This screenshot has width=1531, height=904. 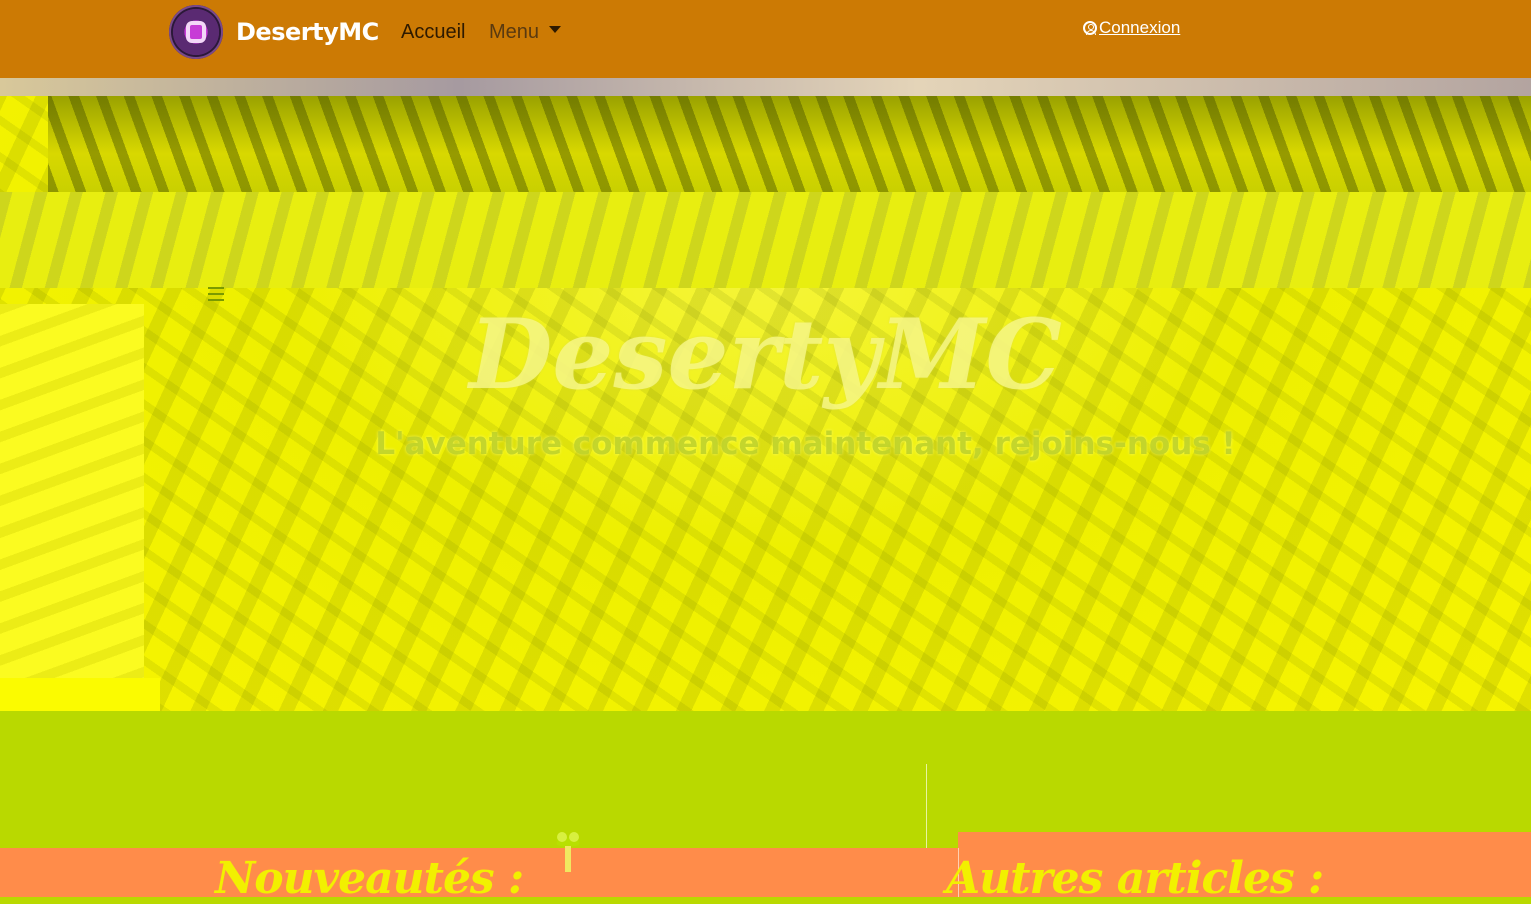 What do you see at coordinates (369, 878) in the screenshot?
I see `news-section-title: Nouveautés :` at bounding box center [369, 878].